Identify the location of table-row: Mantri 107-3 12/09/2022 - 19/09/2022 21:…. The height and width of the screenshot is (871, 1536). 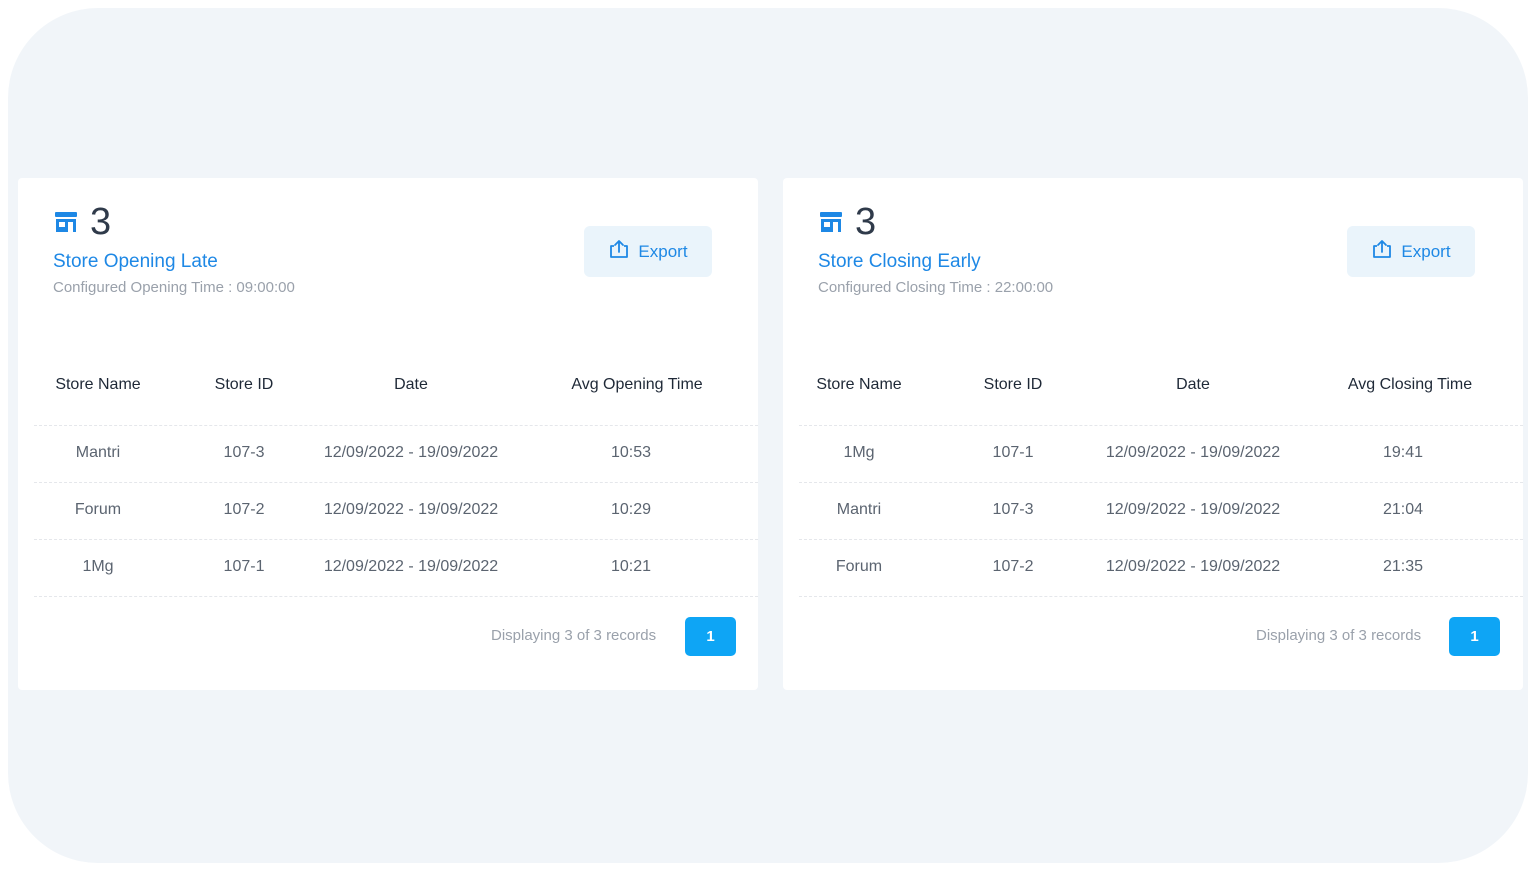
(1161, 511).